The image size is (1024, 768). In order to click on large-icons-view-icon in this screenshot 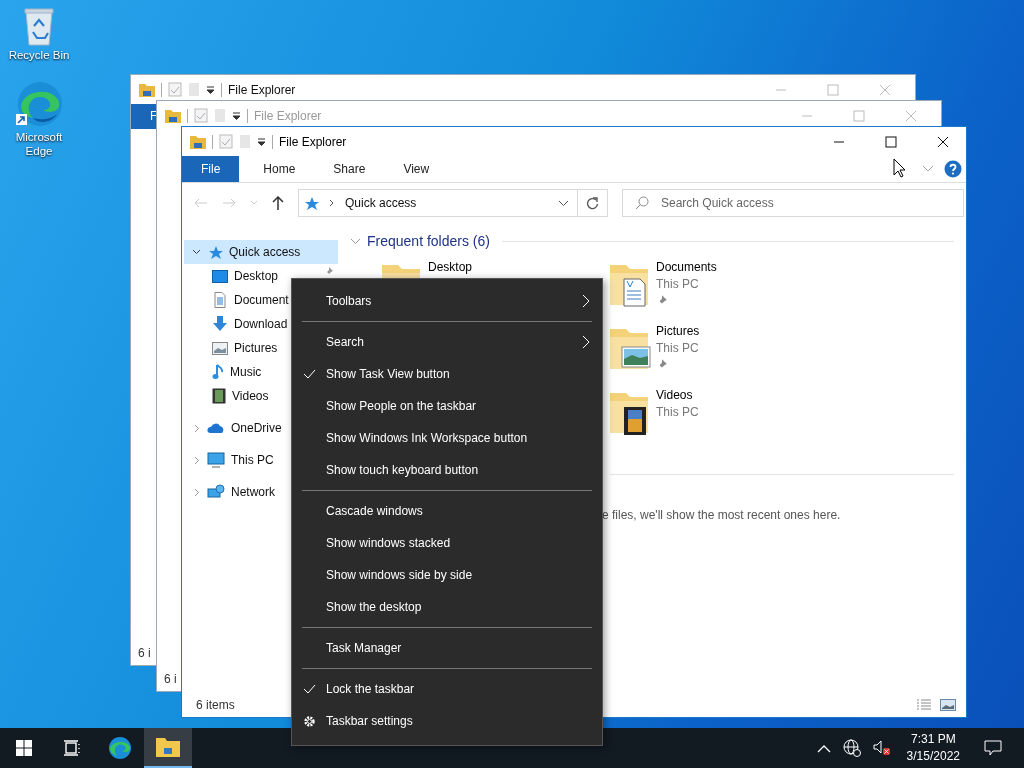, I will do `click(948, 705)`.